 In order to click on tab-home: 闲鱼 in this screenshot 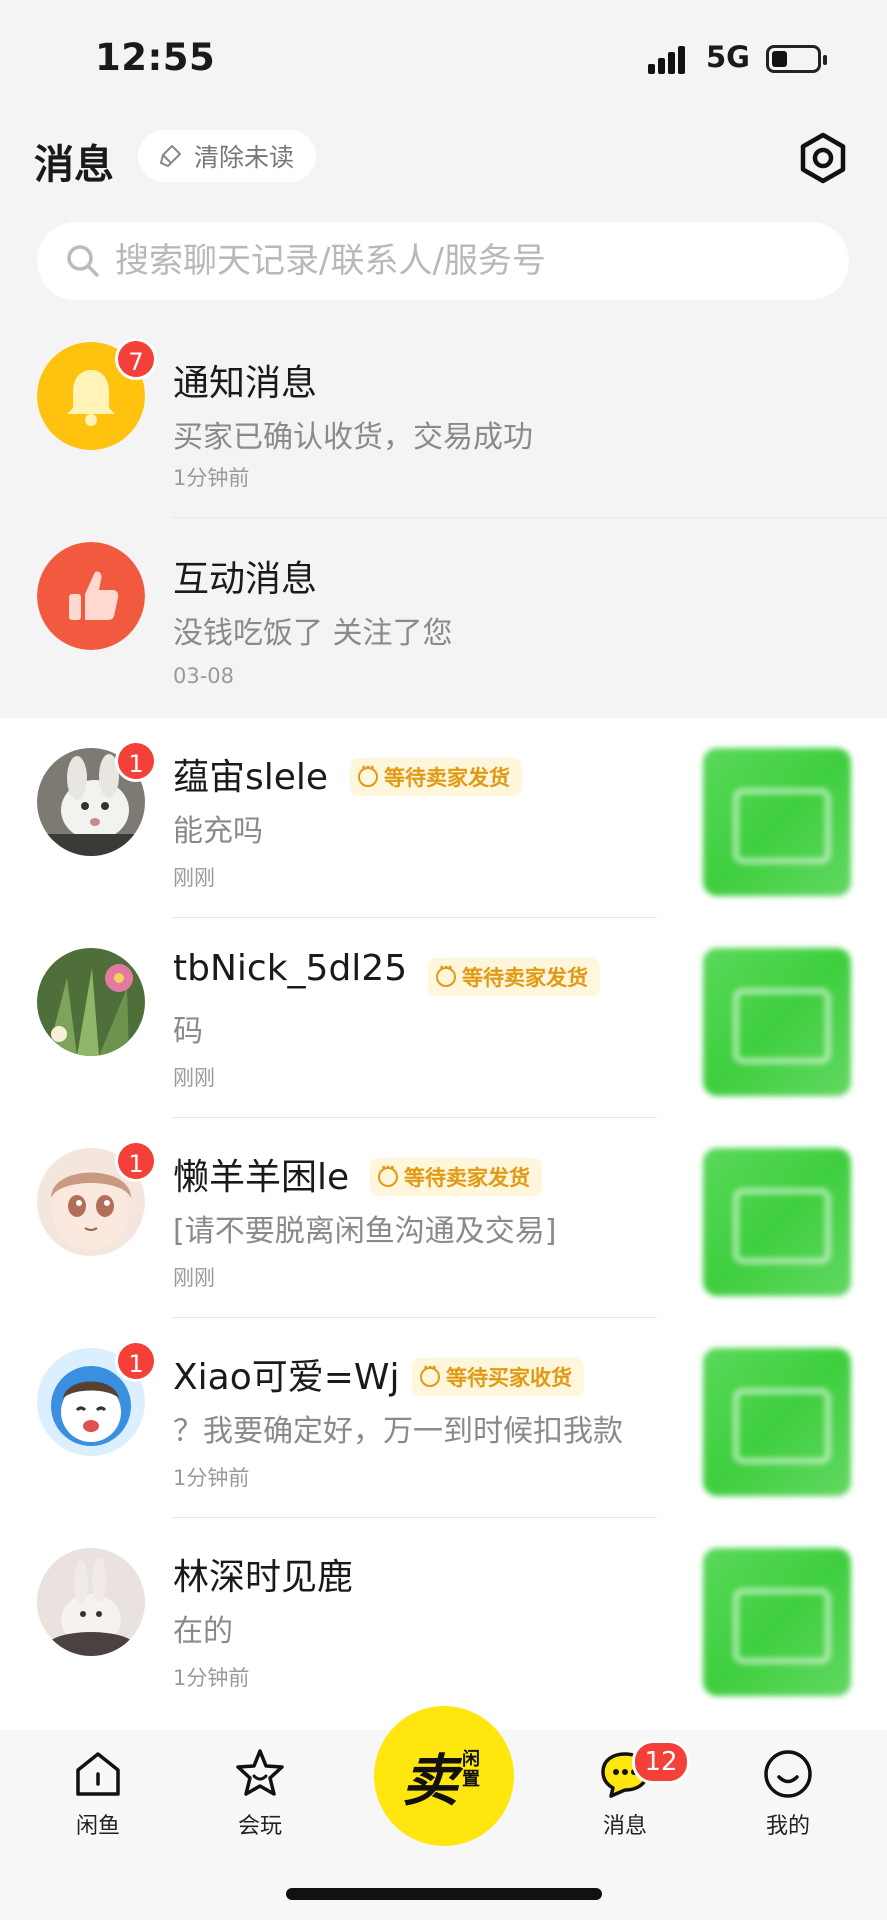, I will do `click(98, 1793)`.